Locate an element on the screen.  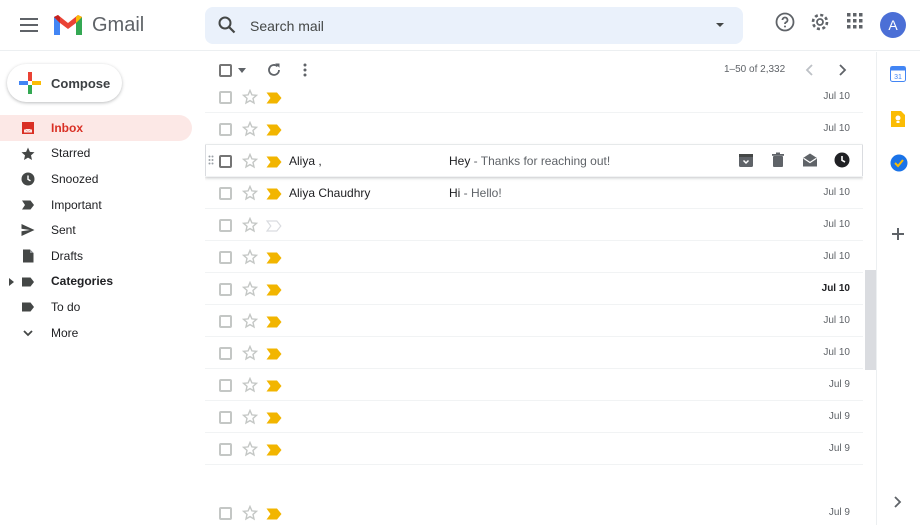
table-row: Aliya , Hey - Thanks for reaching out! is located at coordinates (534, 161).